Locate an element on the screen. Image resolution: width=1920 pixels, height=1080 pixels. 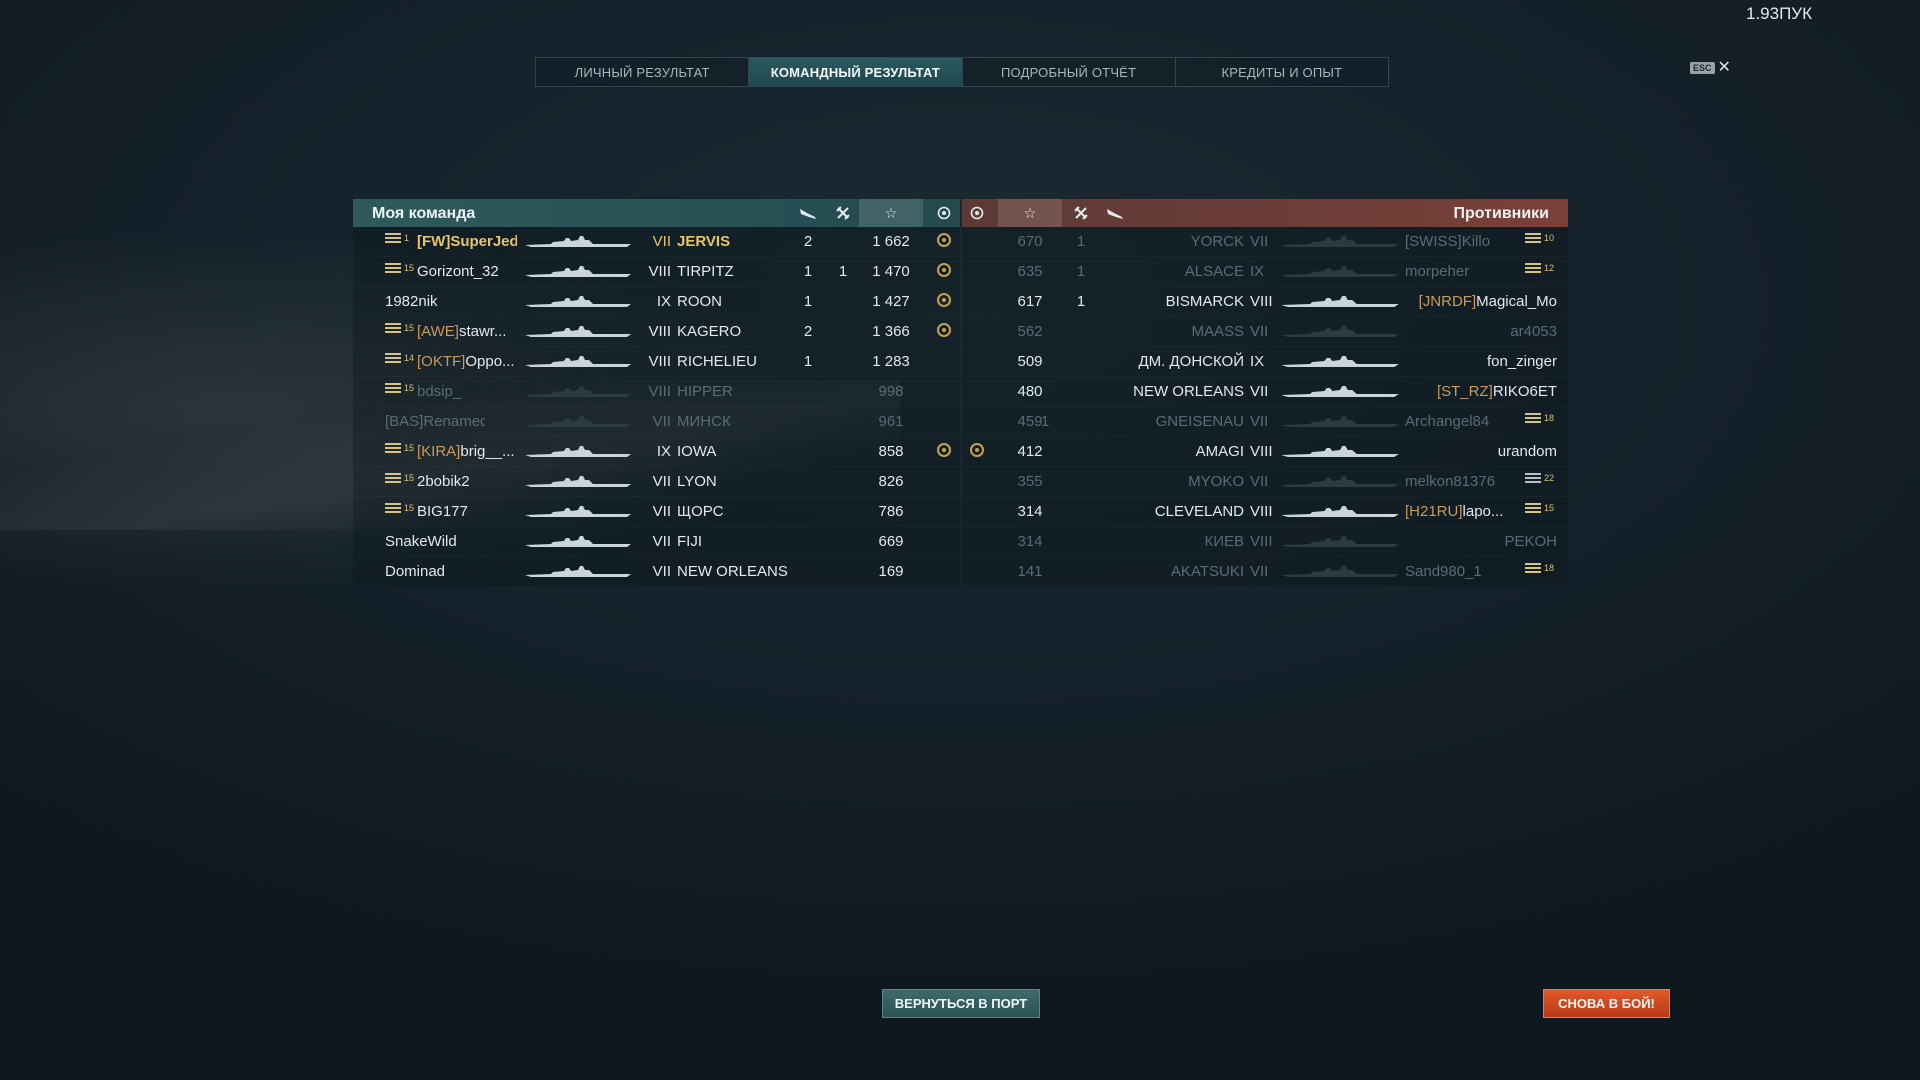
plane-icon is located at coordinates (1115, 213).